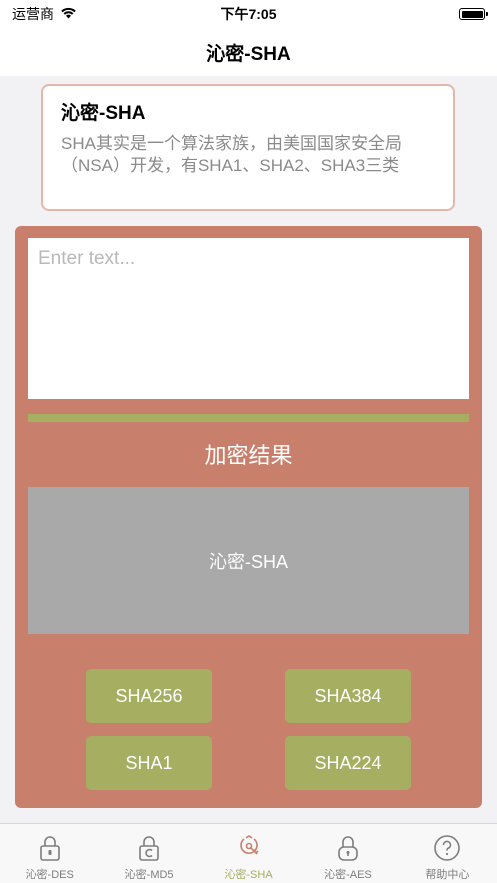  I want to click on sha256-button: SHA256, so click(149, 696).